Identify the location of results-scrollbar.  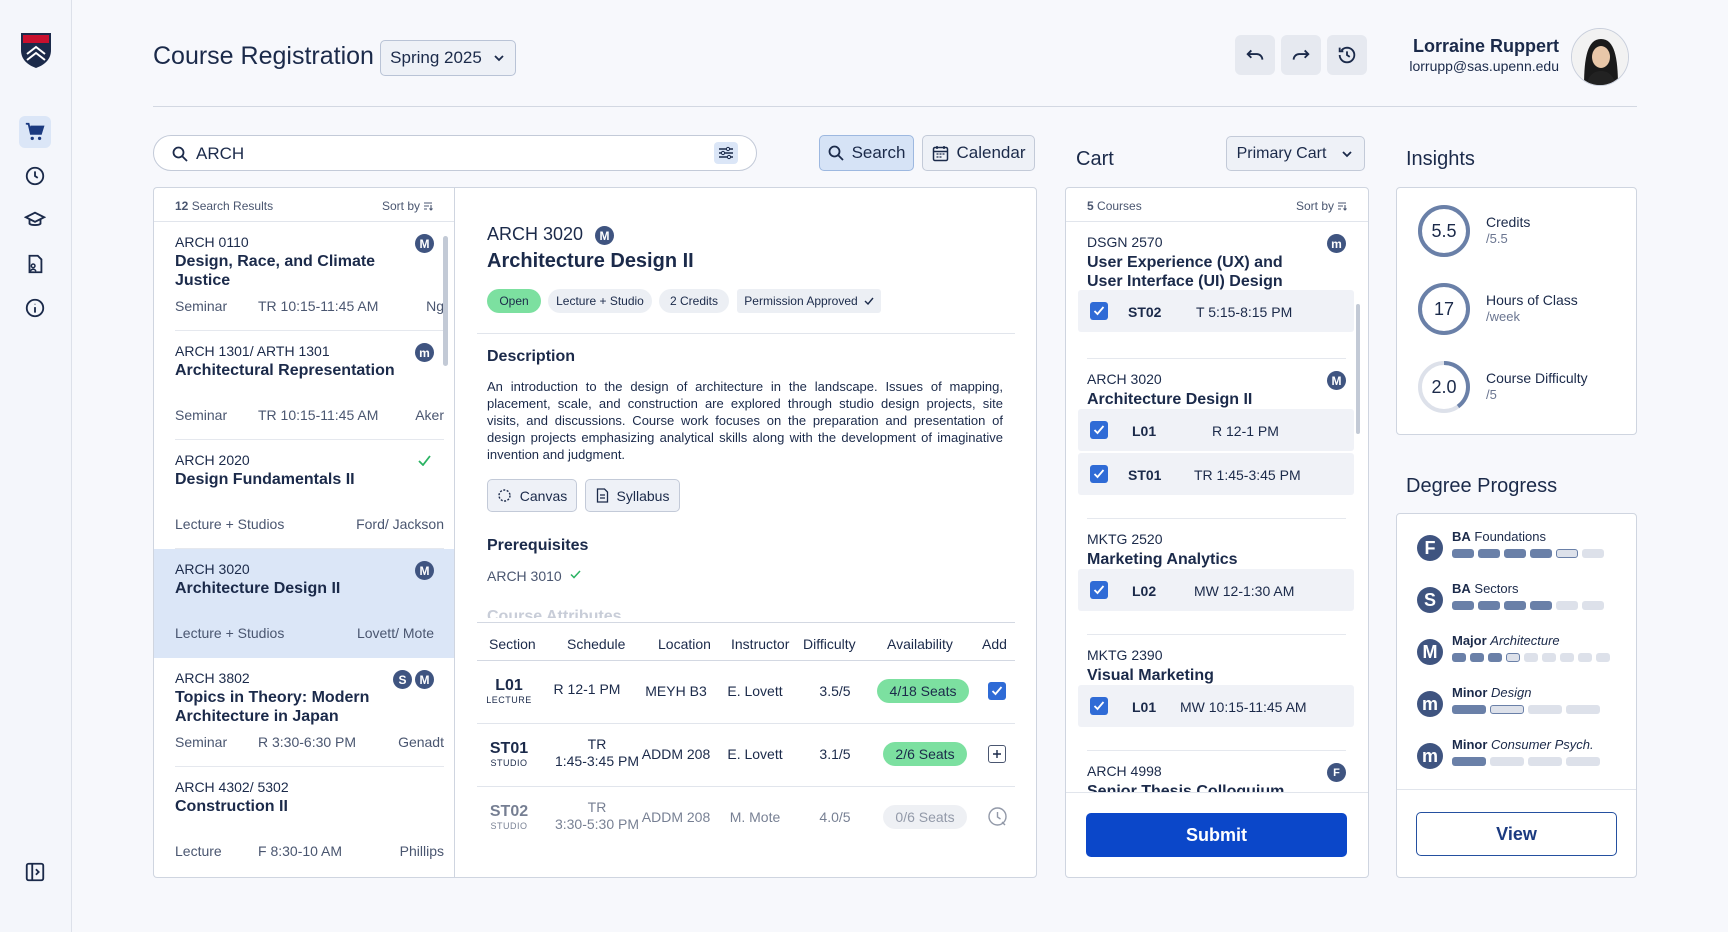
(445, 301).